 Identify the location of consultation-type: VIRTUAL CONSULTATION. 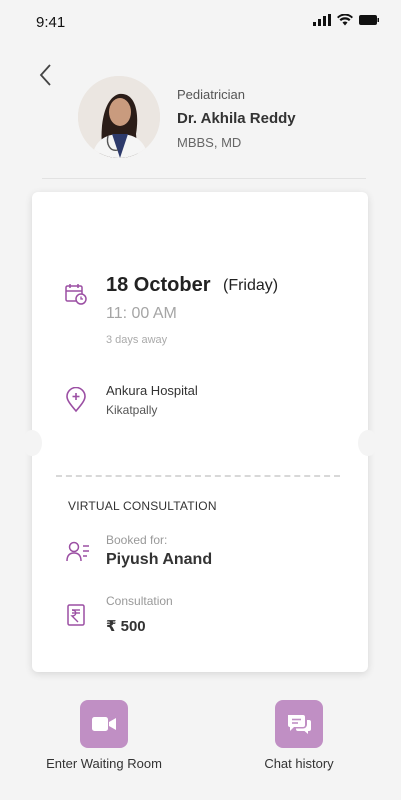
(142, 506).